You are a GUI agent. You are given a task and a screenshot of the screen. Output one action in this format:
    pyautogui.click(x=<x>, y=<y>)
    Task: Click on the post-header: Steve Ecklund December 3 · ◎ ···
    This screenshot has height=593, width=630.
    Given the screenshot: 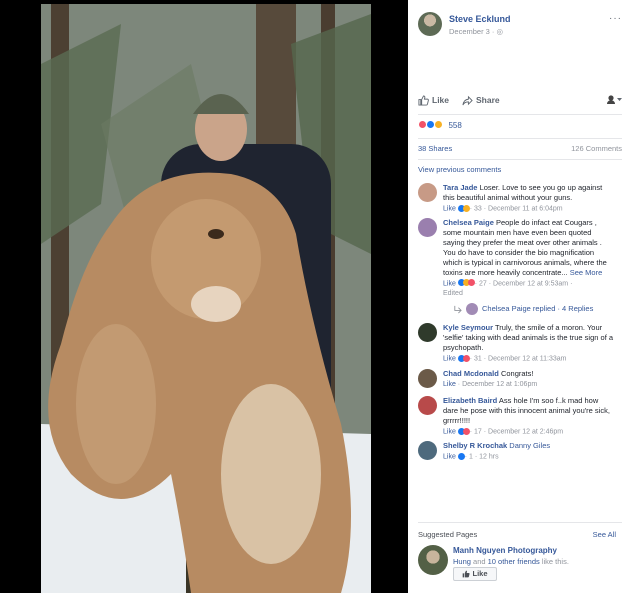 What is the action you would take?
    pyautogui.click(x=520, y=25)
    